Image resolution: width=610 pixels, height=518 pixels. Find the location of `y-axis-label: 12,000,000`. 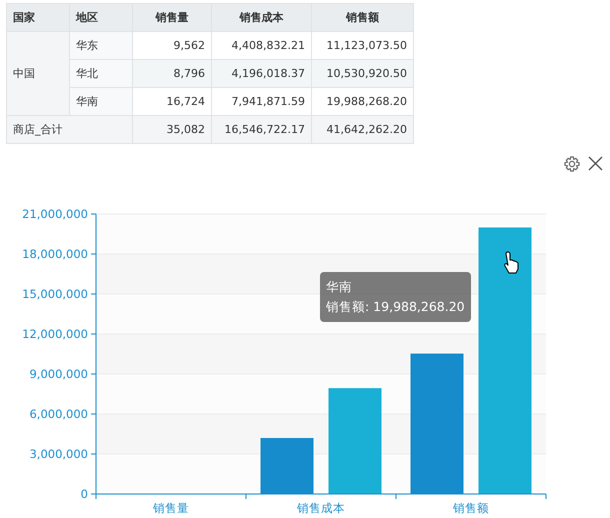

y-axis-label: 12,000,000 is located at coordinates (55, 334).